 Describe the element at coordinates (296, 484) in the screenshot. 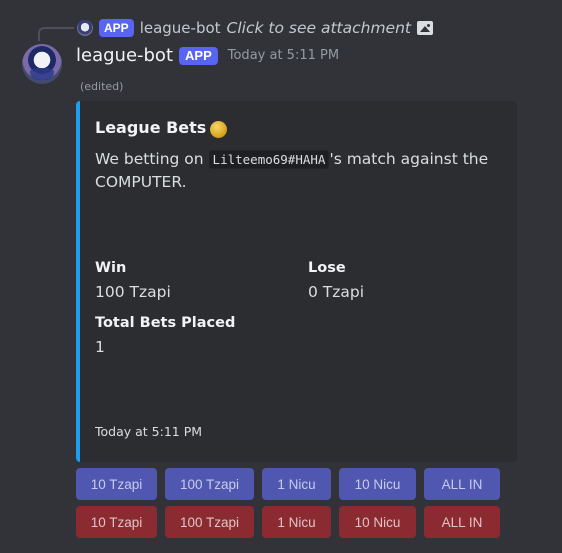

I see `bet-win-1-nicu-button: 1 Nicu` at that location.